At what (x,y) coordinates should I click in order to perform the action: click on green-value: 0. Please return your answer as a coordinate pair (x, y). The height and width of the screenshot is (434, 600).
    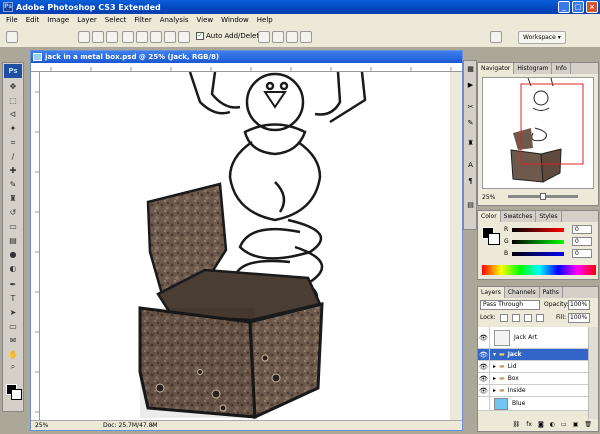
    Looking at the image, I should click on (582, 241).